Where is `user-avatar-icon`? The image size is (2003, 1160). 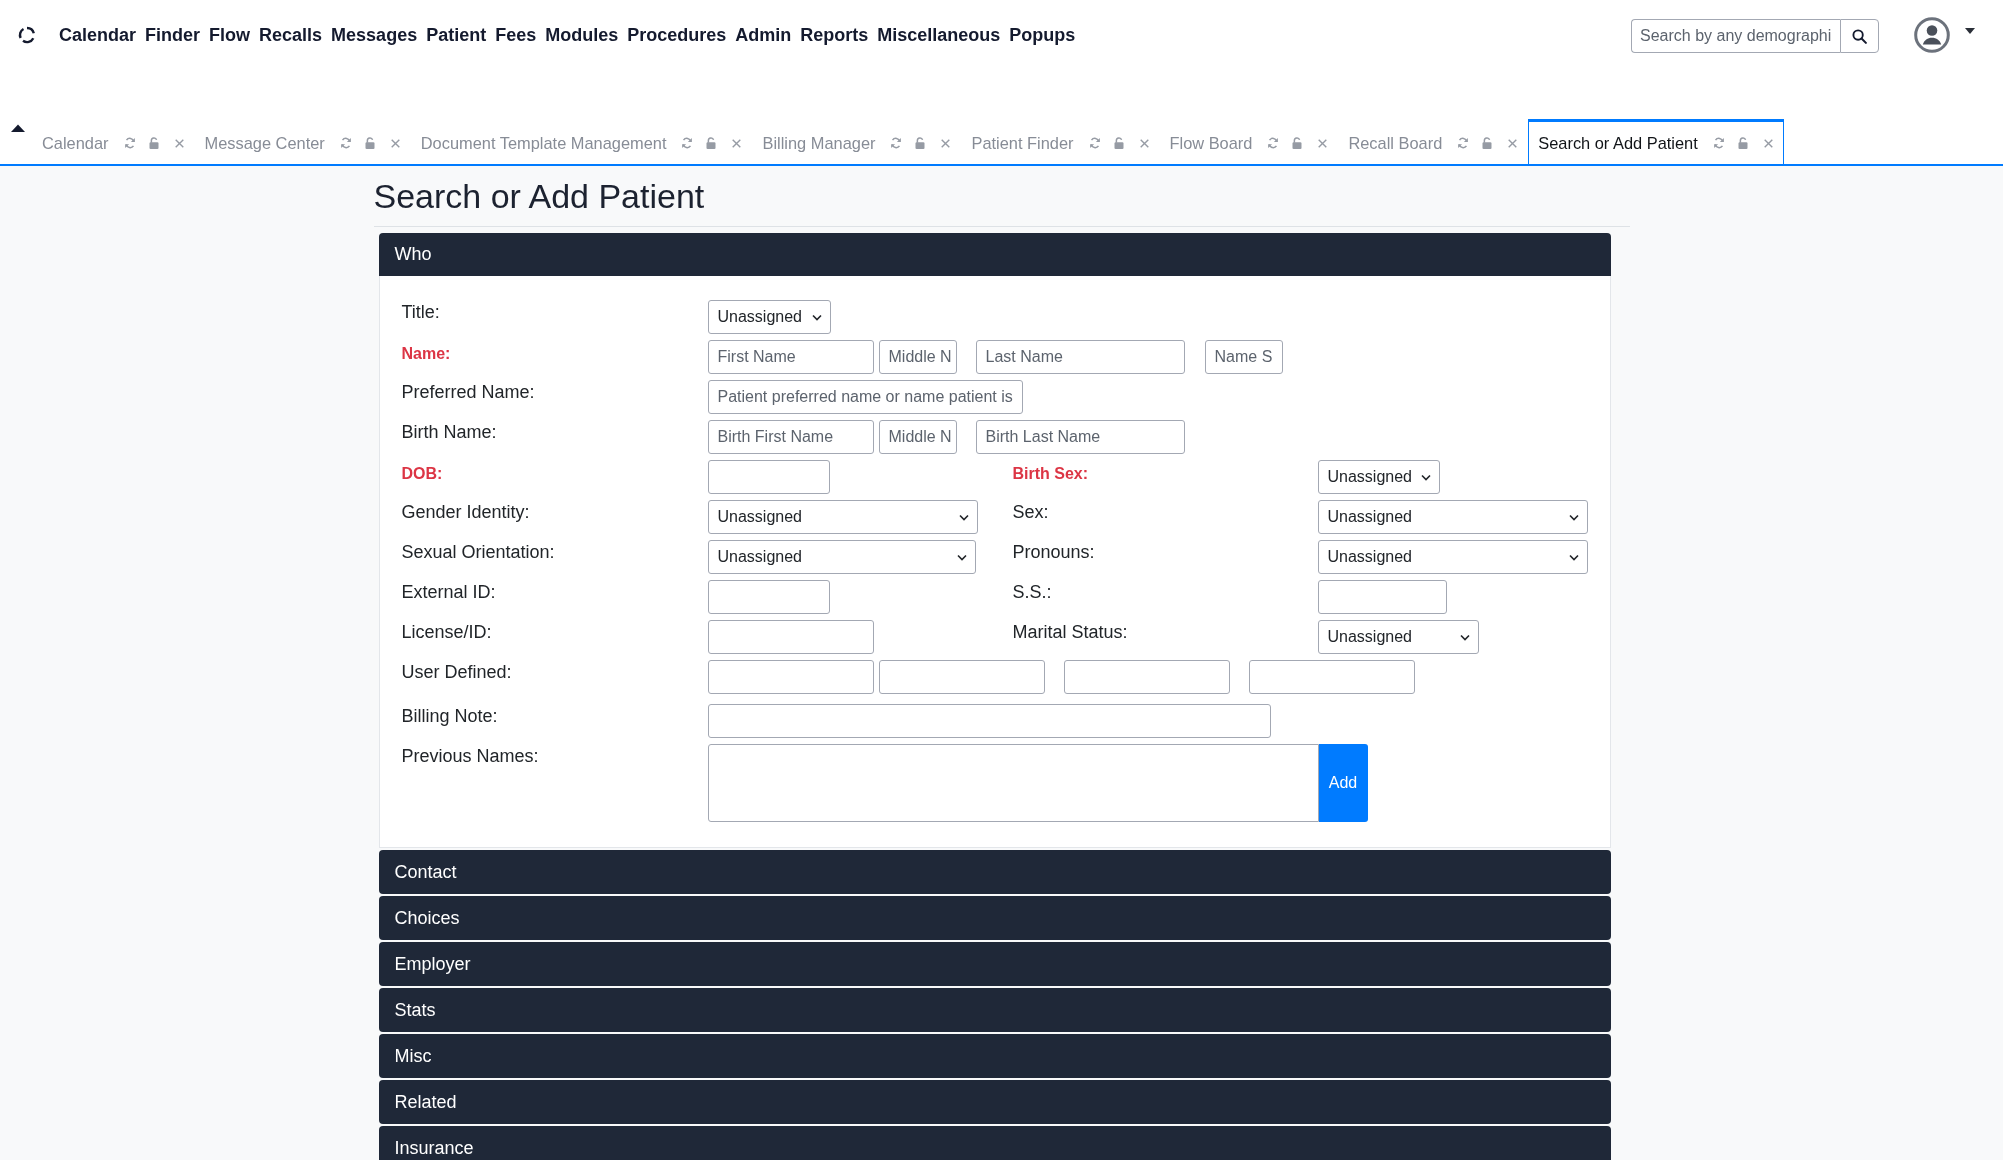 user-avatar-icon is located at coordinates (1932, 35).